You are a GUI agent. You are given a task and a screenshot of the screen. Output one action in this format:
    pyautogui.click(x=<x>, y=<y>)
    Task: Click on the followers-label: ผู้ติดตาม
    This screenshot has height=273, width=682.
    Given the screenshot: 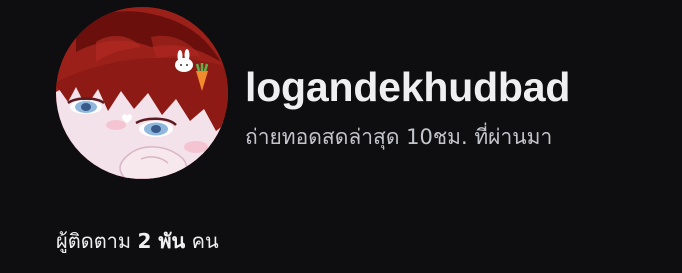 What is the action you would take?
    pyautogui.click(x=94, y=241)
    